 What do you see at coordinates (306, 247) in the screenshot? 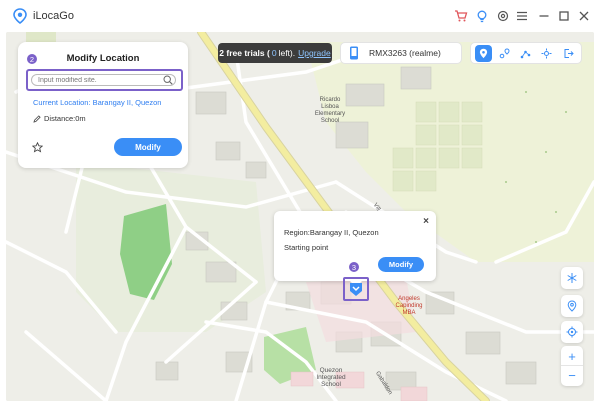
I see `popup-starting-point-text: Starting point` at bounding box center [306, 247].